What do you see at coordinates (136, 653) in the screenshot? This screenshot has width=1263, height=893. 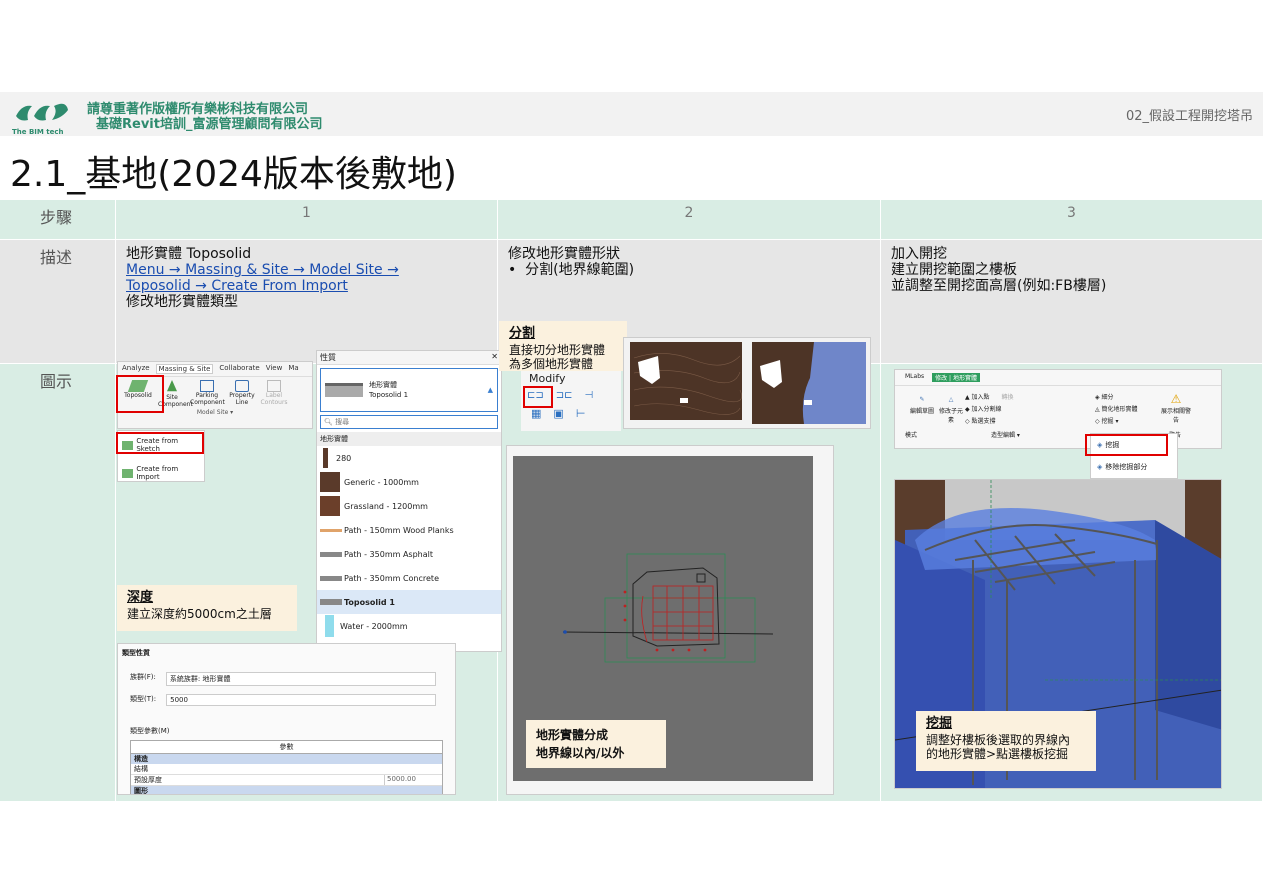 I see `dialog-title: 類型性質` at bounding box center [136, 653].